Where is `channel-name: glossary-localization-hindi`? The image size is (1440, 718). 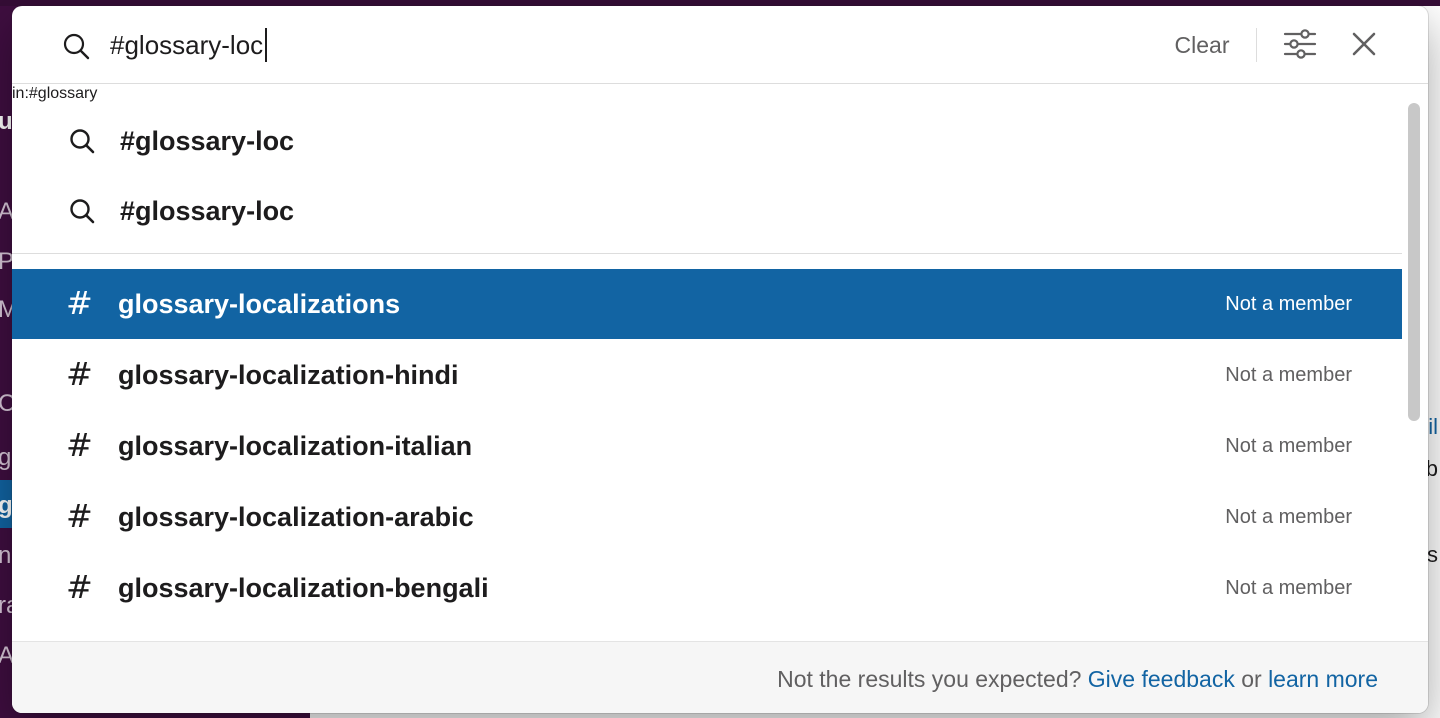 channel-name: glossary-localization-hindi is located at coordinates (288, 375).